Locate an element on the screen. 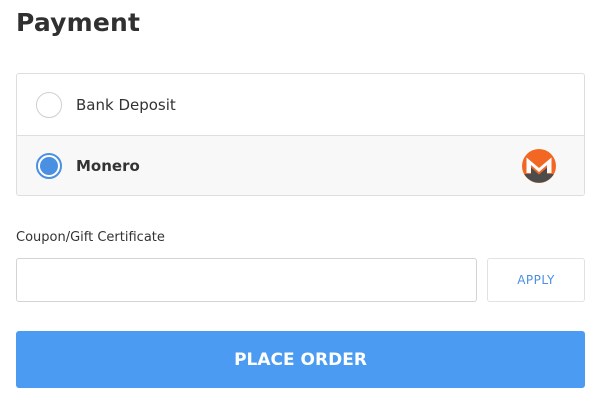  radio-selected-dot is located at coordinates (49, 165).